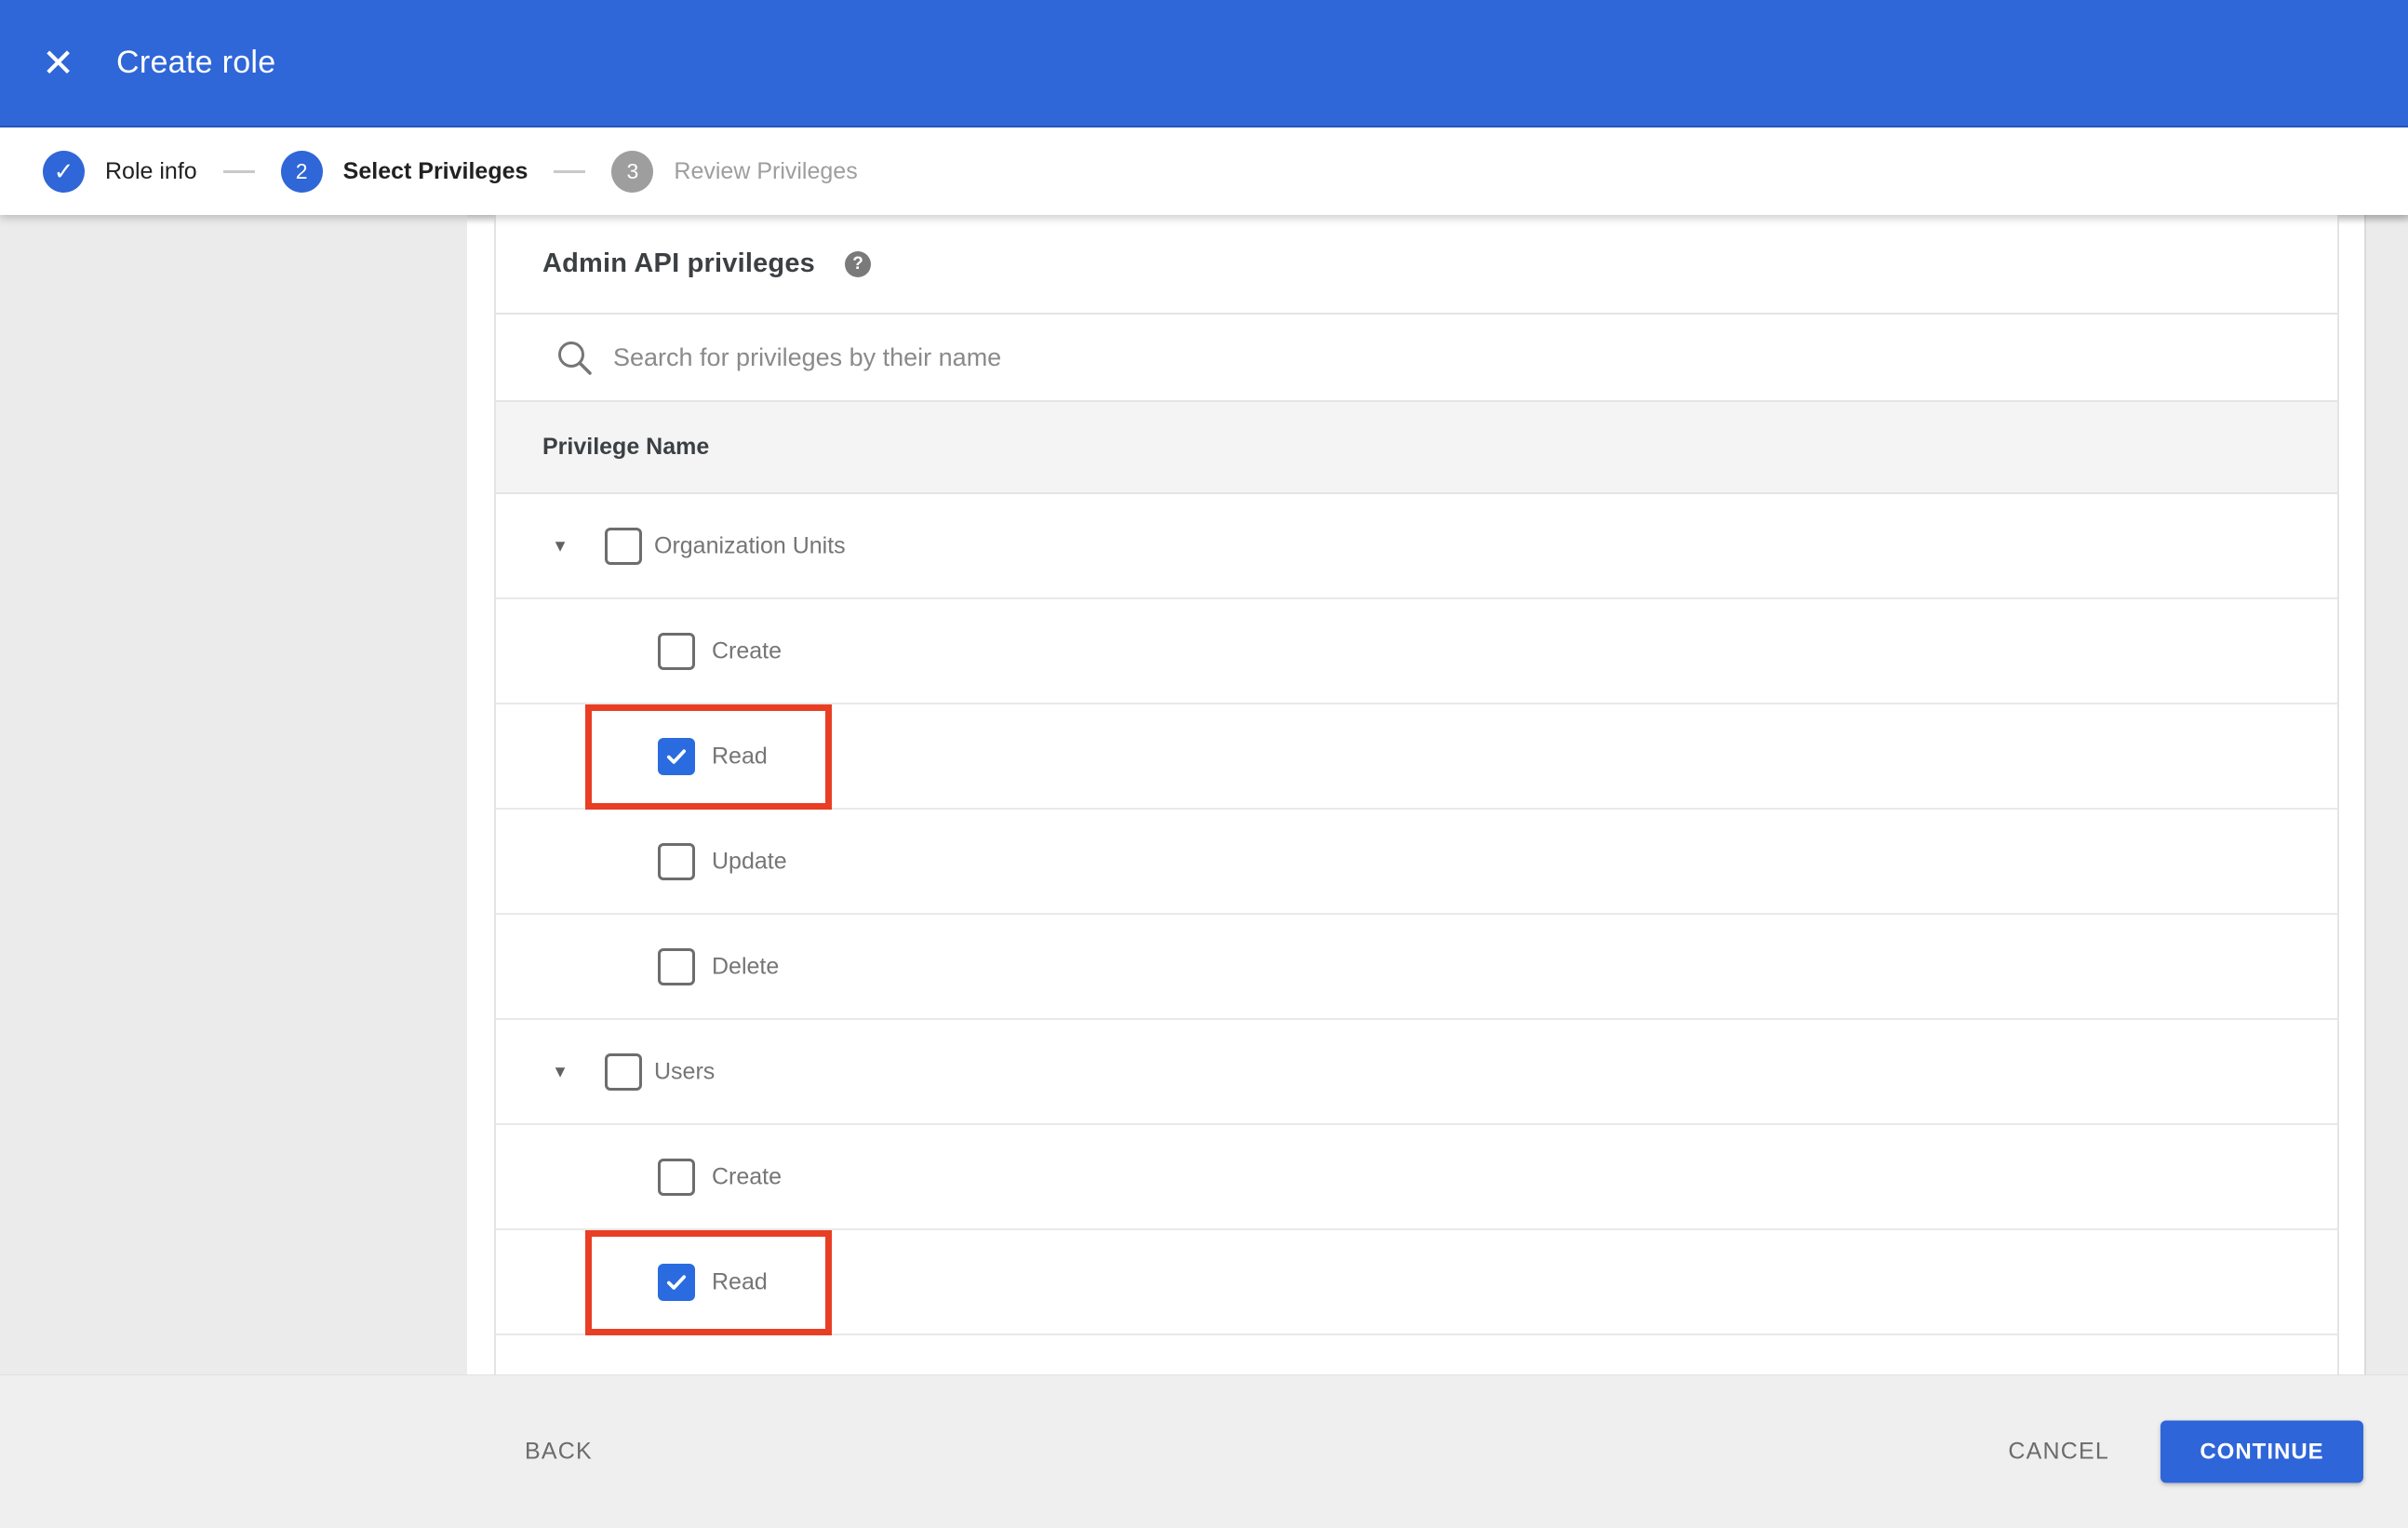 The width and height of the screenshot is (2408, 1528). I want to click on row-clipped, so click(1417, 1355).